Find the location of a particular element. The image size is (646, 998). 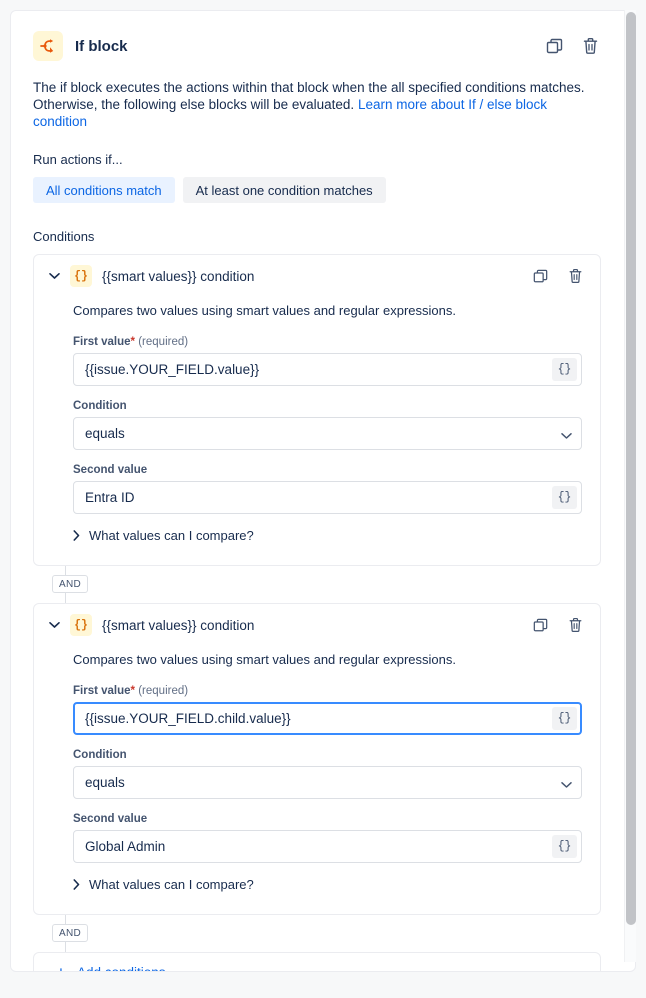

condition-select-2: equals is located at coordinates (327, 782).